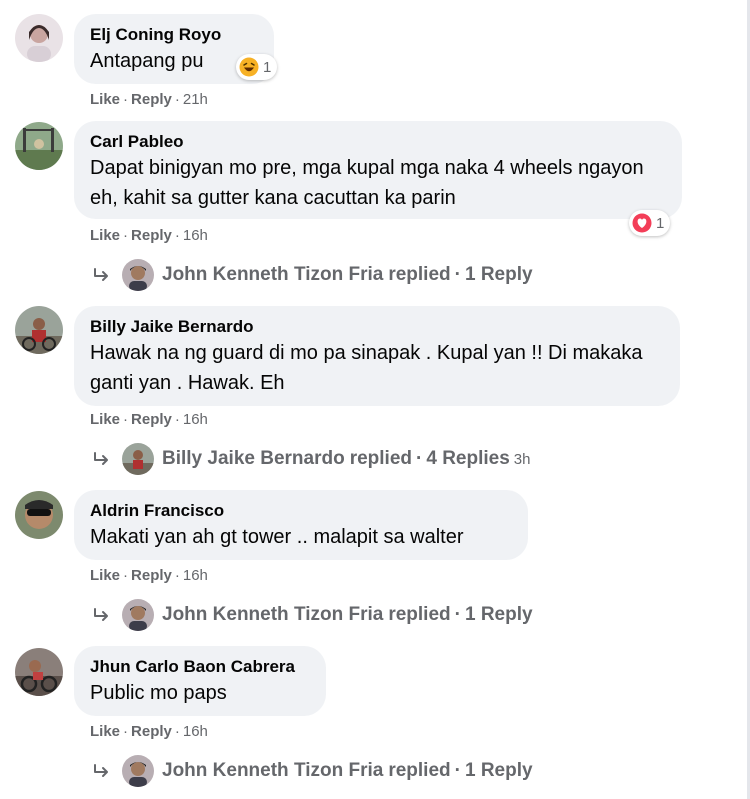  I want to click on comment-author: Jhun Carlo Baon Cabrera, so click(200, 667).